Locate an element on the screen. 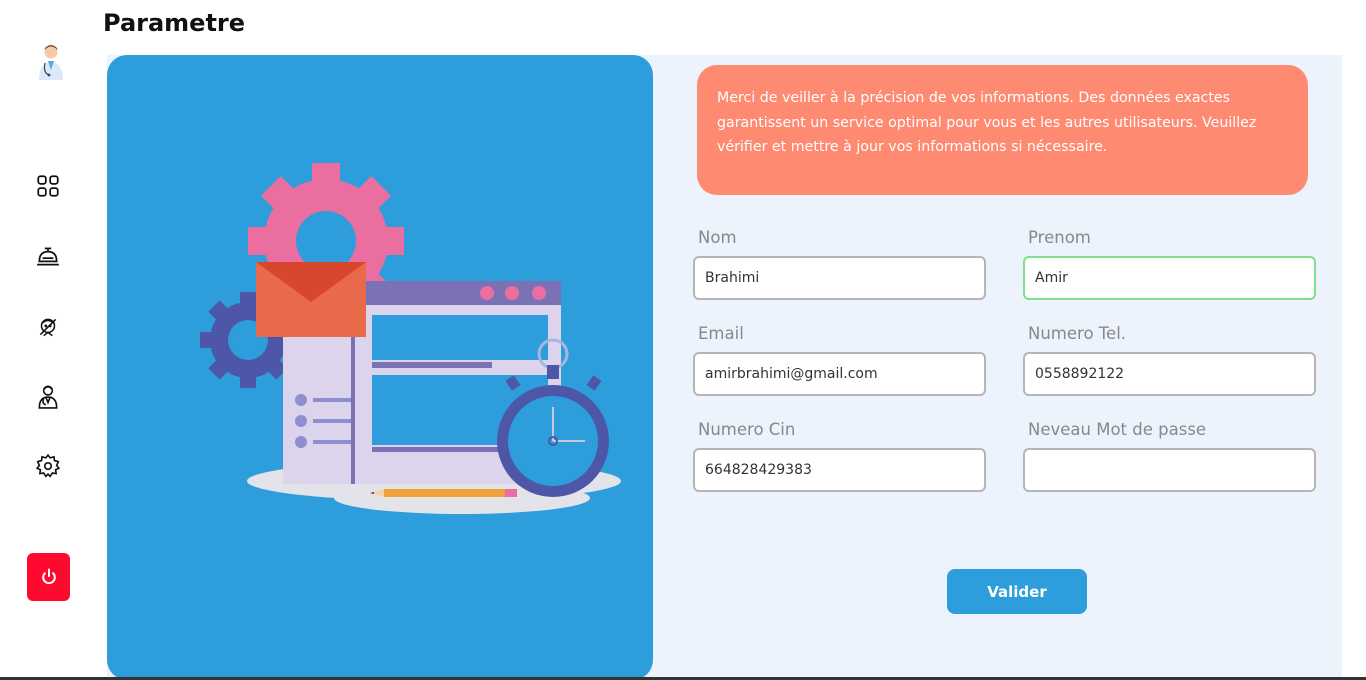 This screenshot has height=680, width=1366. nom-field is located at coordinates (839, 278).